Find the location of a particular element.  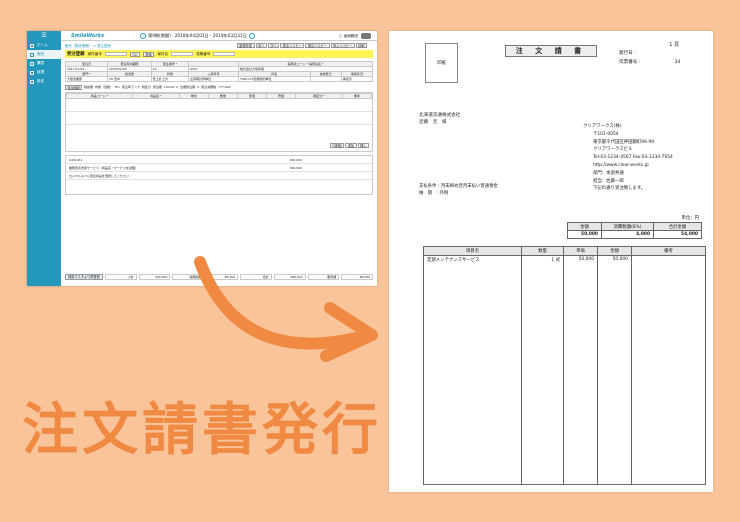

sidebar-item-purchase: 購買 is located at coordinates (44, 63).